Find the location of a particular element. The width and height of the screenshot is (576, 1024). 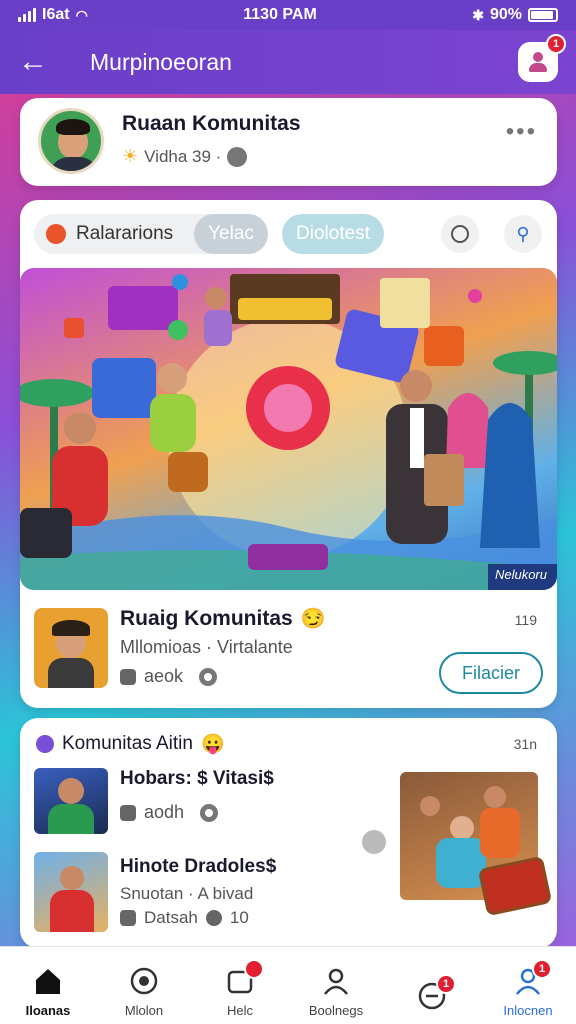

nav-label: Inlocnen is located at coordinates (528, 1010).